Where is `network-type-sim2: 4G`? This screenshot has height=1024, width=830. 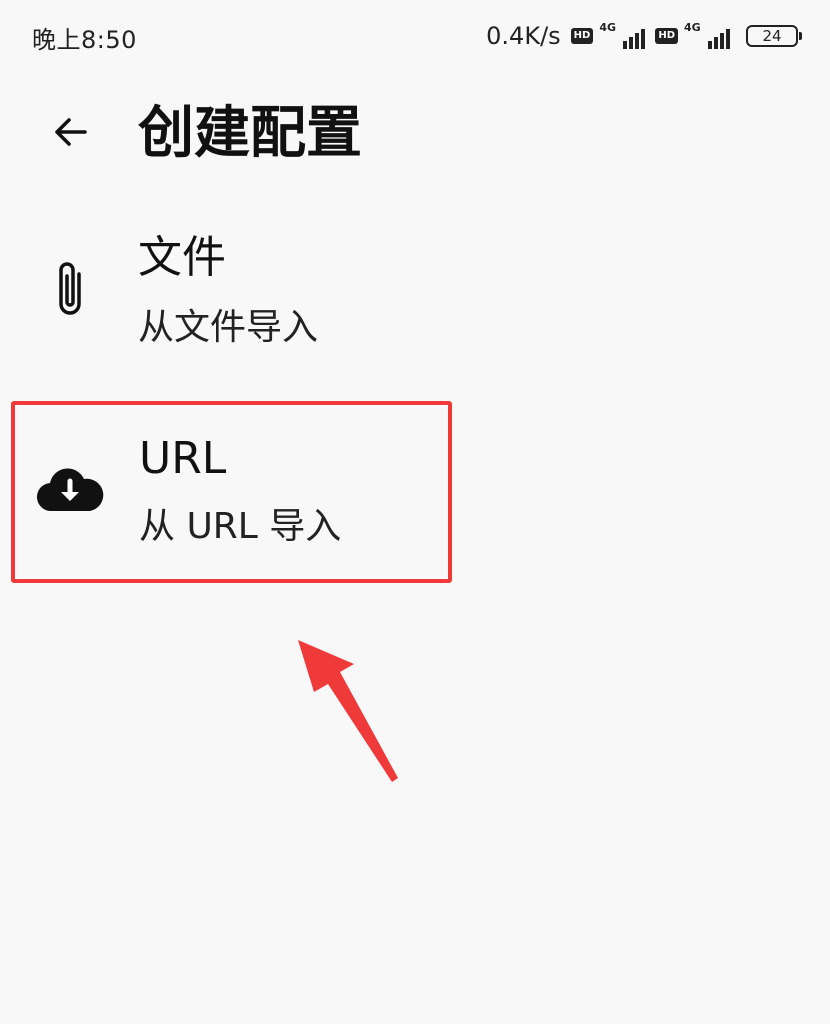
network-type-sim2: 4G is located at coordinates (692, 27).